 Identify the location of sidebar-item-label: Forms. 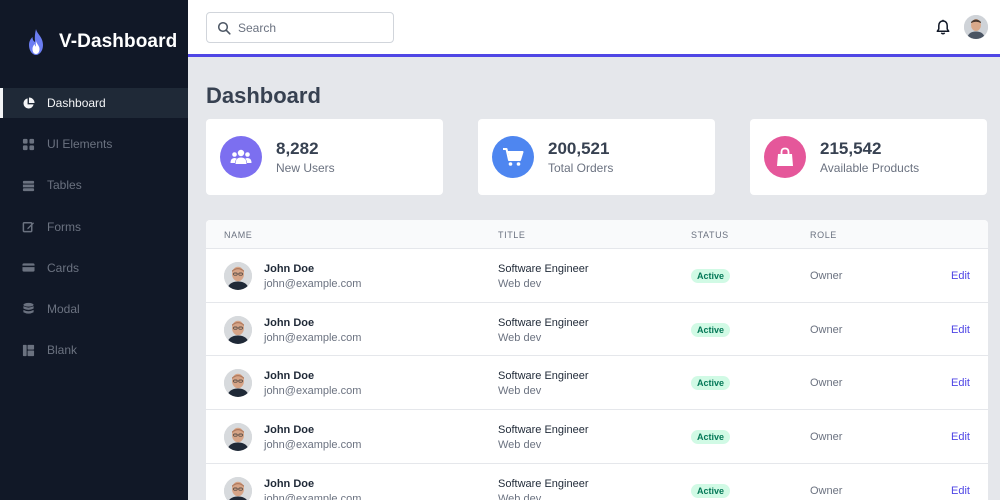
(64, 226).